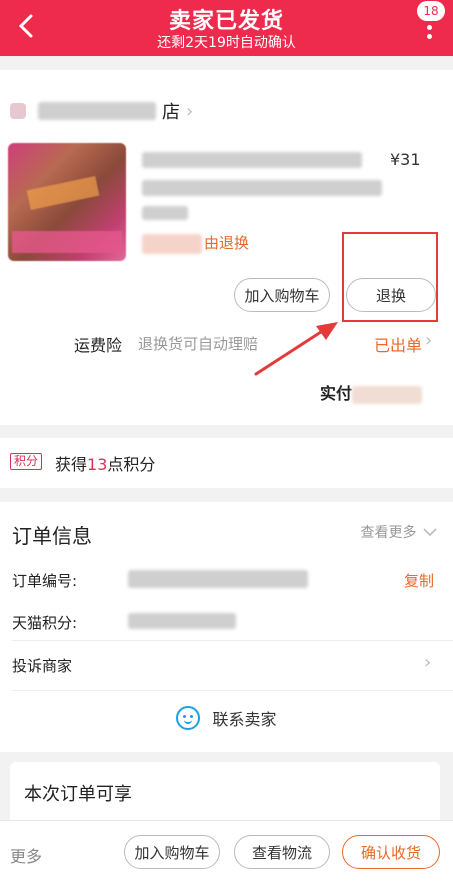  I want to click on product-title-redacted, so click(252, 160).